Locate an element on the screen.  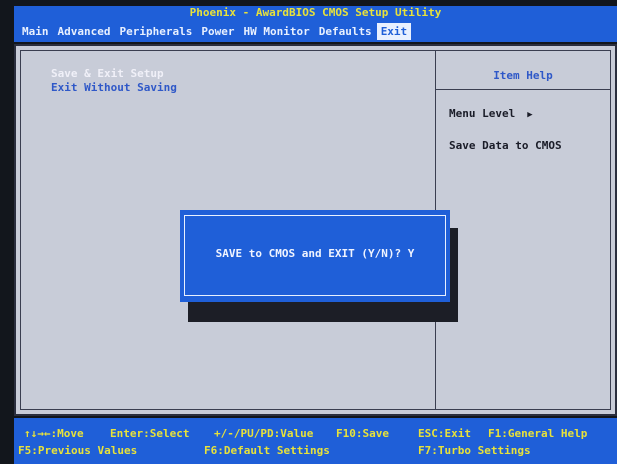
footer-exit: ESC:Exit is located at coordinates (444, 433).